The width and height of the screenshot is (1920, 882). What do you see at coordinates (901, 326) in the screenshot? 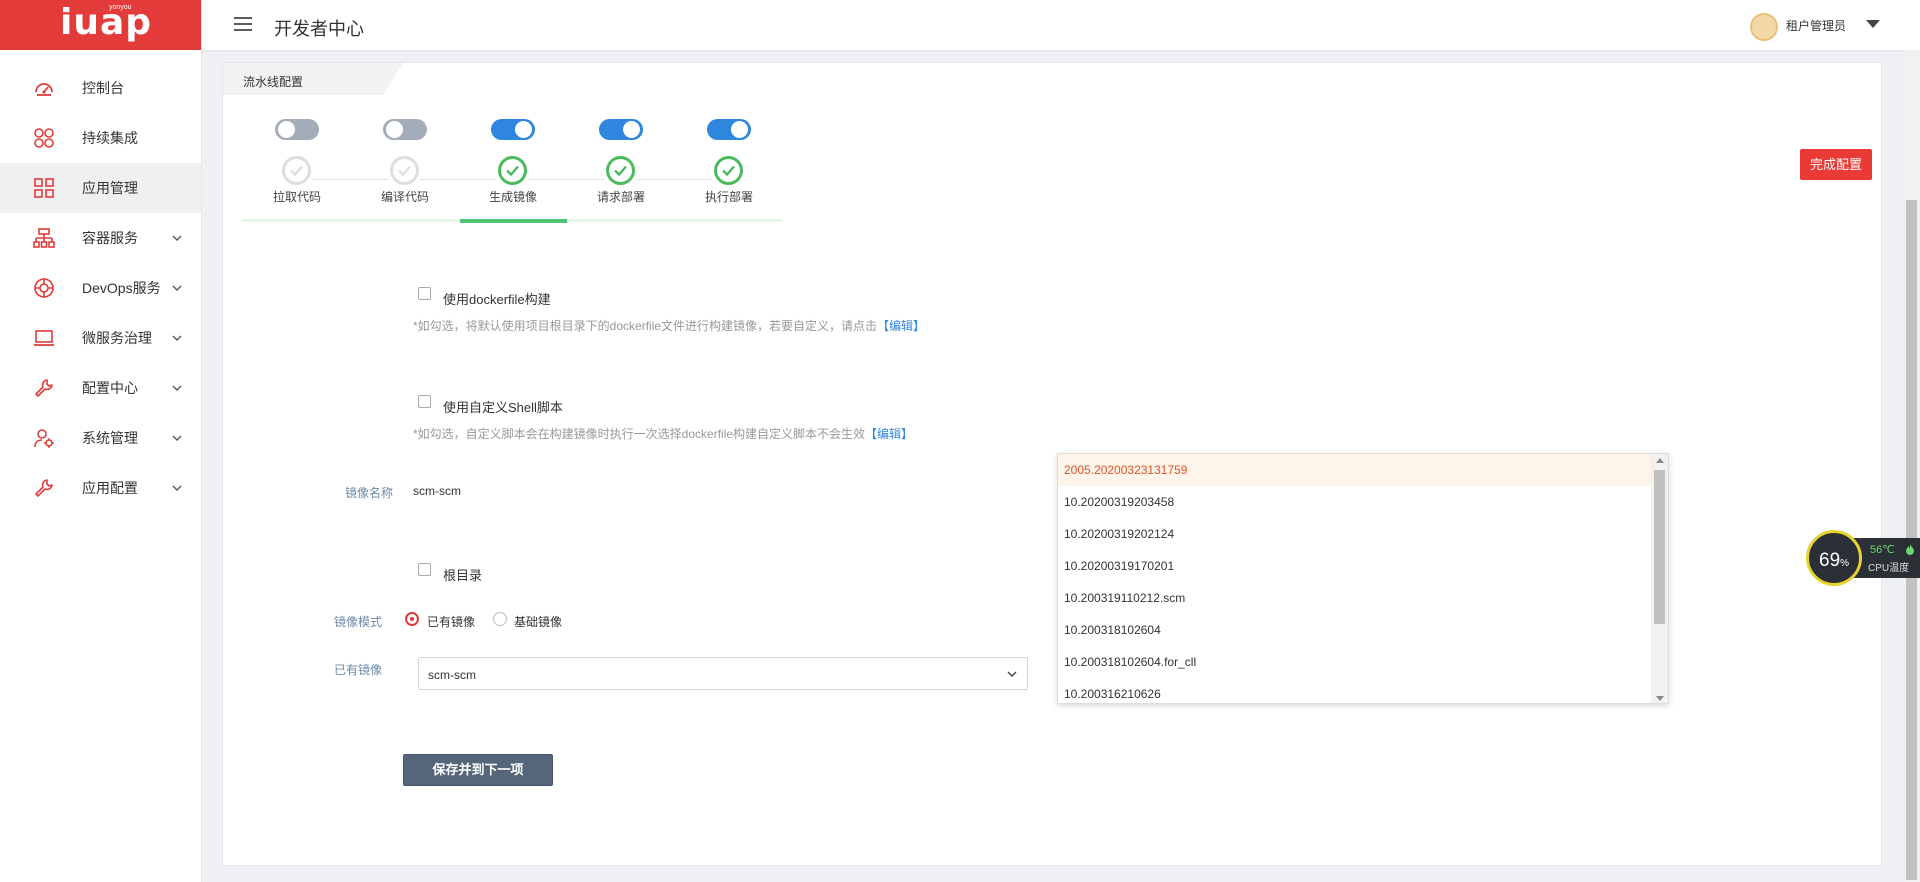
I see `dockerfile-edit-link: 【编辑】` at bounding box center [901, 326].